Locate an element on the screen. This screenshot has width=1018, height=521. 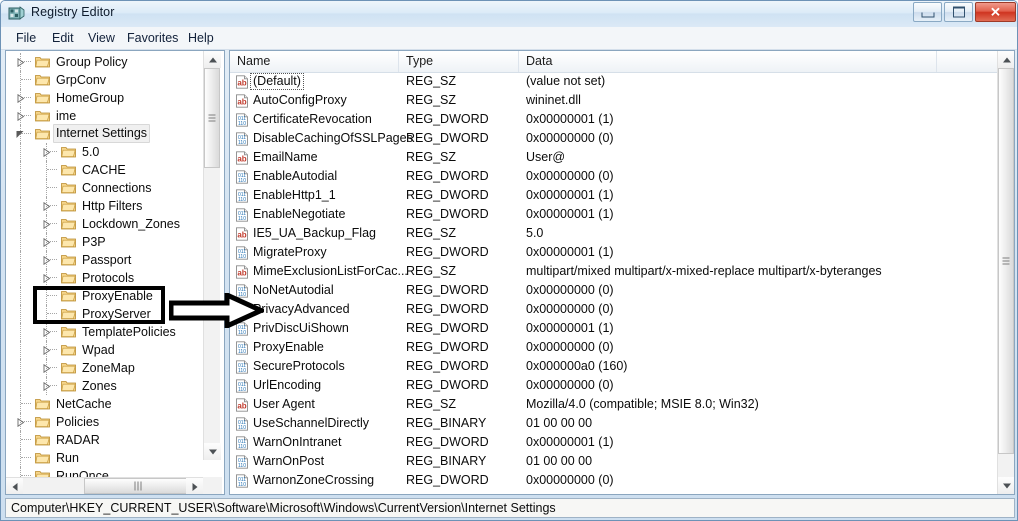
registry-value-row: ab AutoConfigProxy REG_SZ wininet.dll is located at coordinates (622, 100).